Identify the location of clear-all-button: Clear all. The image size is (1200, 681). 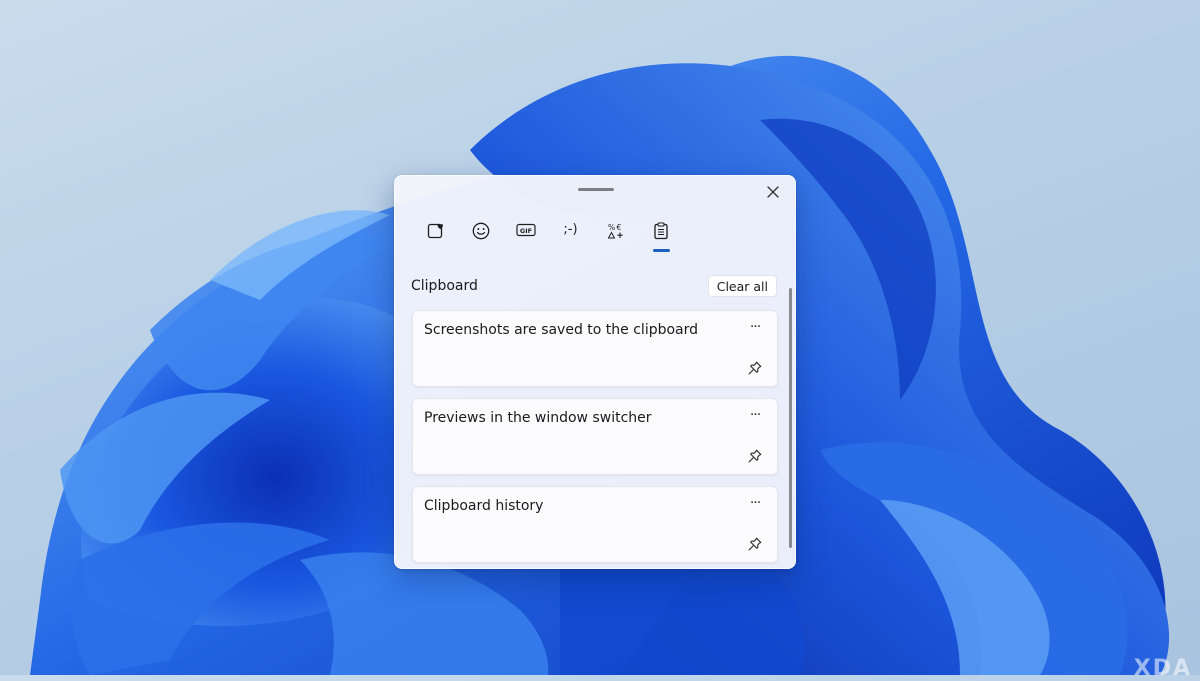
(742, 286).